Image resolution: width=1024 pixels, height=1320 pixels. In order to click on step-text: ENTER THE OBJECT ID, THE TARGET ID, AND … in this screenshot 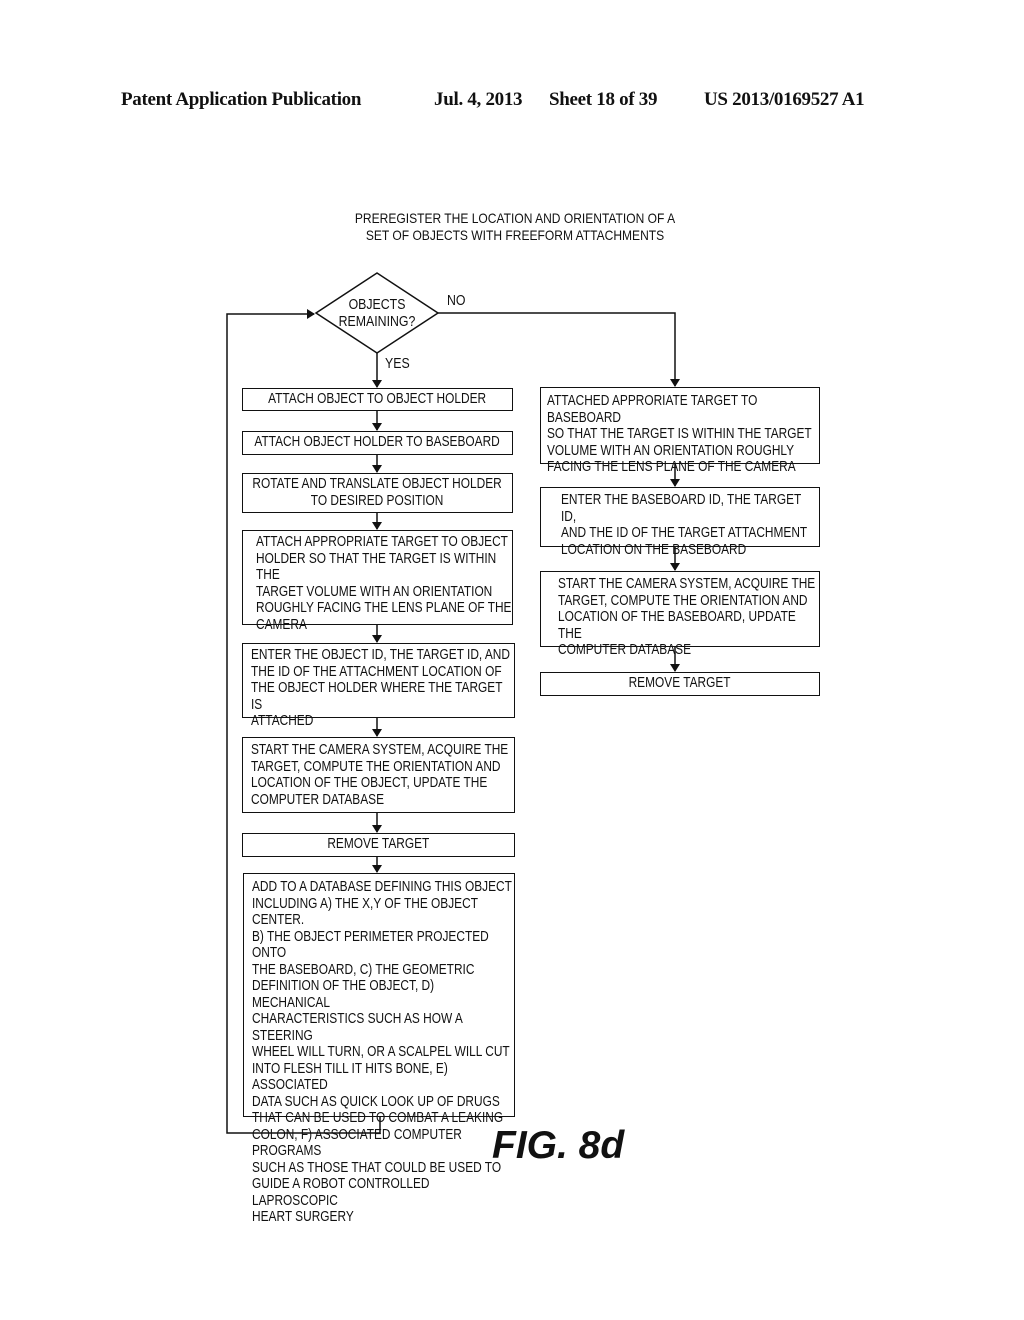, I will do `click(380, 688)`.